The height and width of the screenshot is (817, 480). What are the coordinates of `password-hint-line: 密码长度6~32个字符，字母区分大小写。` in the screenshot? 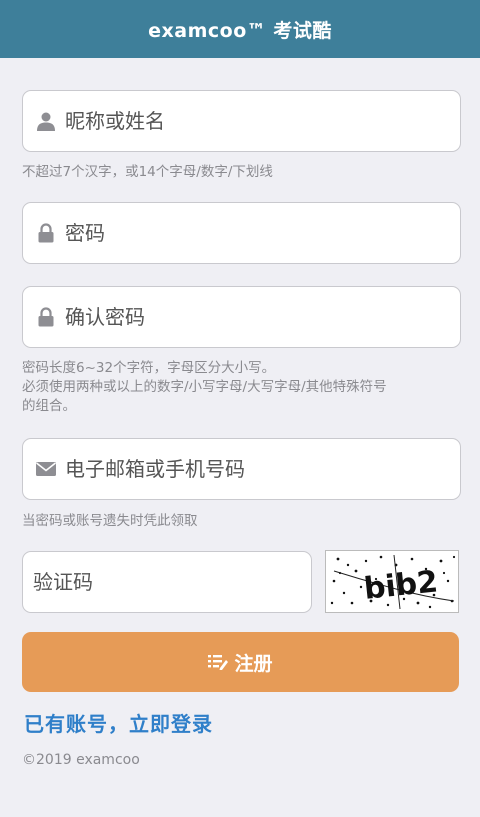 It's located at (149, 368).